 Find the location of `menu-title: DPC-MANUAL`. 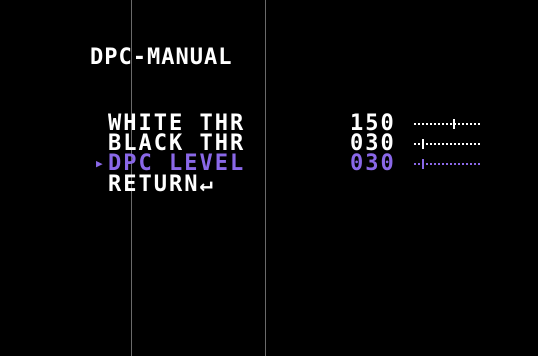

menu-title: DPC-MANUAL is located at coordinates (161, 57).